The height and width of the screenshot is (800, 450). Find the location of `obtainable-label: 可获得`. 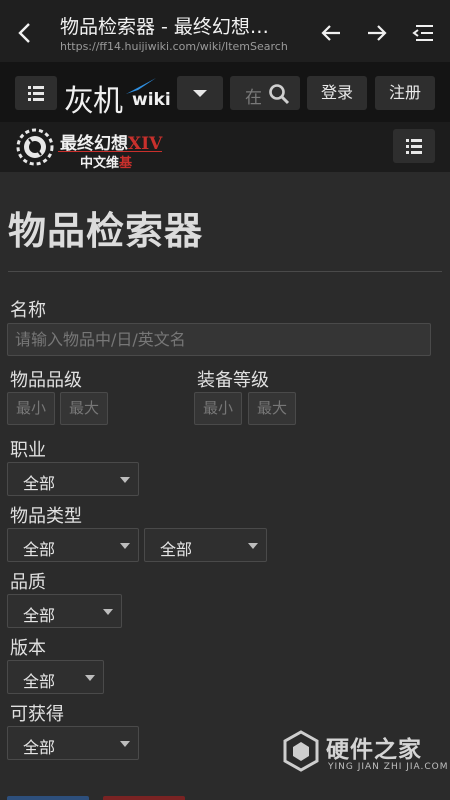

obtainable-label: 可获得 is located at coordinates (37, 714).